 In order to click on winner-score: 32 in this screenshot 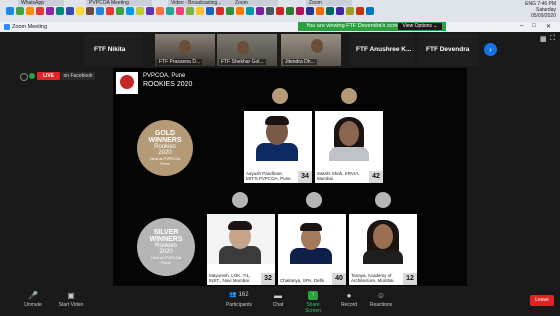, I will do `click(268, 279)`.